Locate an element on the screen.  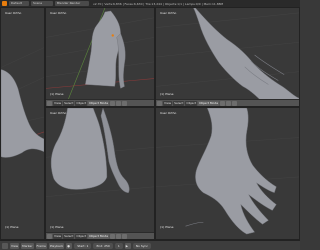
frame-menu: Frame is located at coordinates (41, 245).